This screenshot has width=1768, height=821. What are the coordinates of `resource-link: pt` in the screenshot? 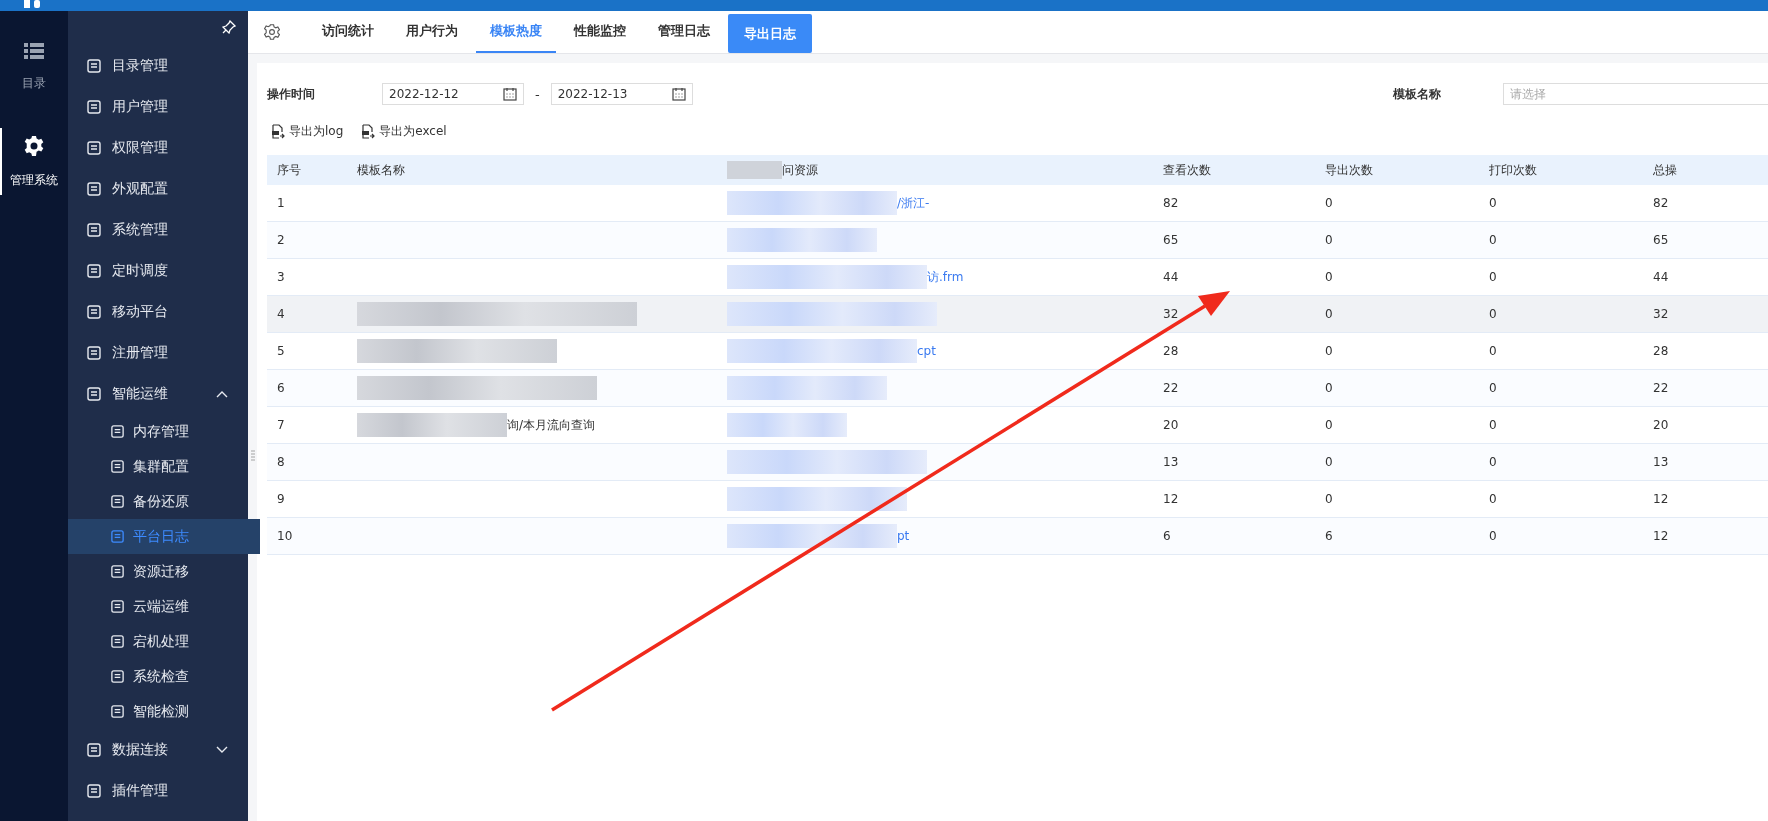 It's located at (903, 536).